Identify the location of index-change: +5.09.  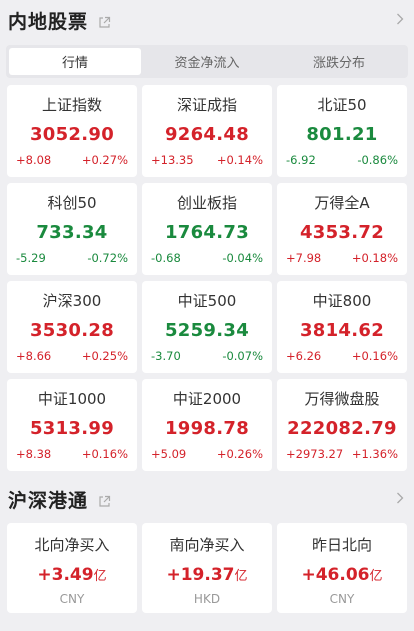
(169, 454).